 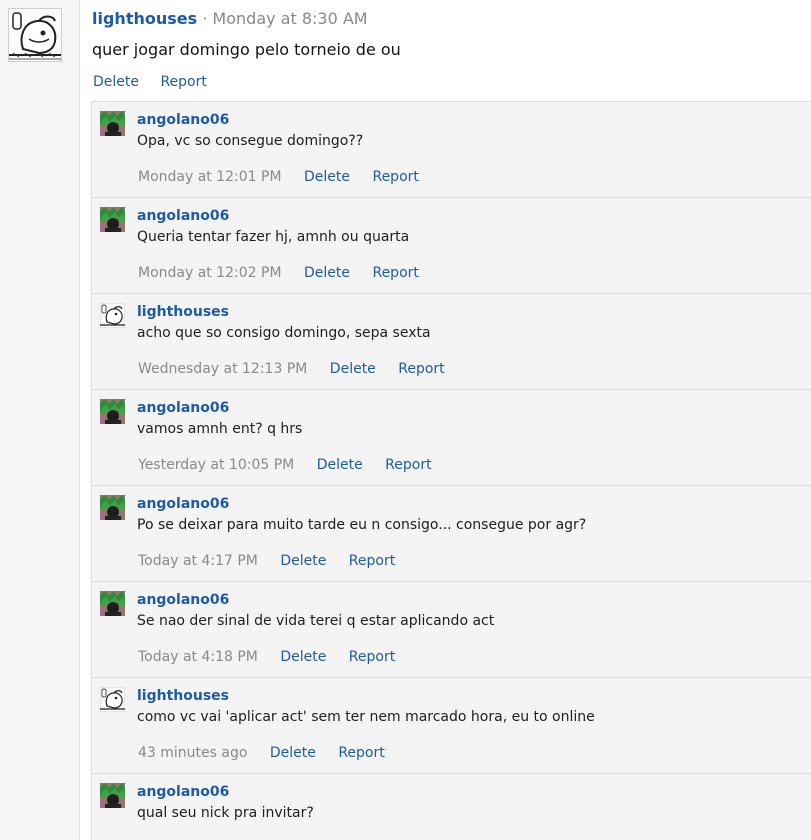 I want to click on post-header: lighthouses · Monday at 8:30 AM, so click(x=230, y=20).